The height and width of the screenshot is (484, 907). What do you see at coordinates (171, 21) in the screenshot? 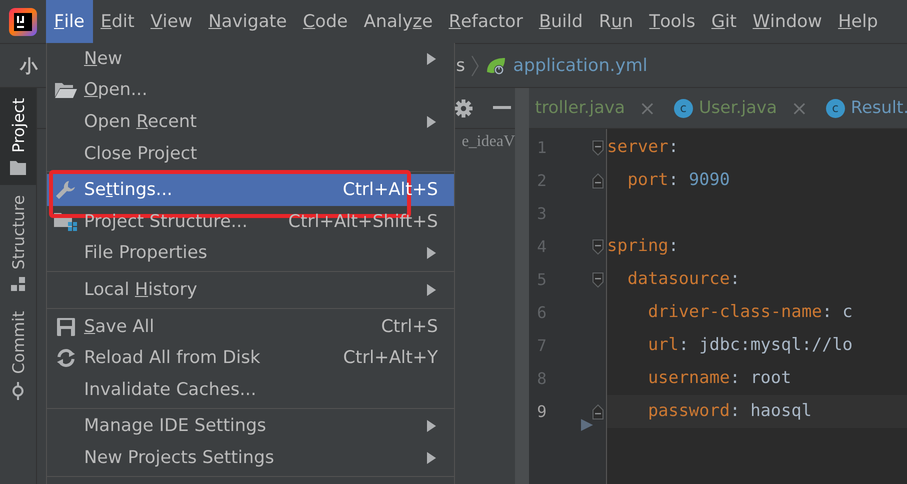
I see `menu-bar-item: View` at bounding box center [171, 21].